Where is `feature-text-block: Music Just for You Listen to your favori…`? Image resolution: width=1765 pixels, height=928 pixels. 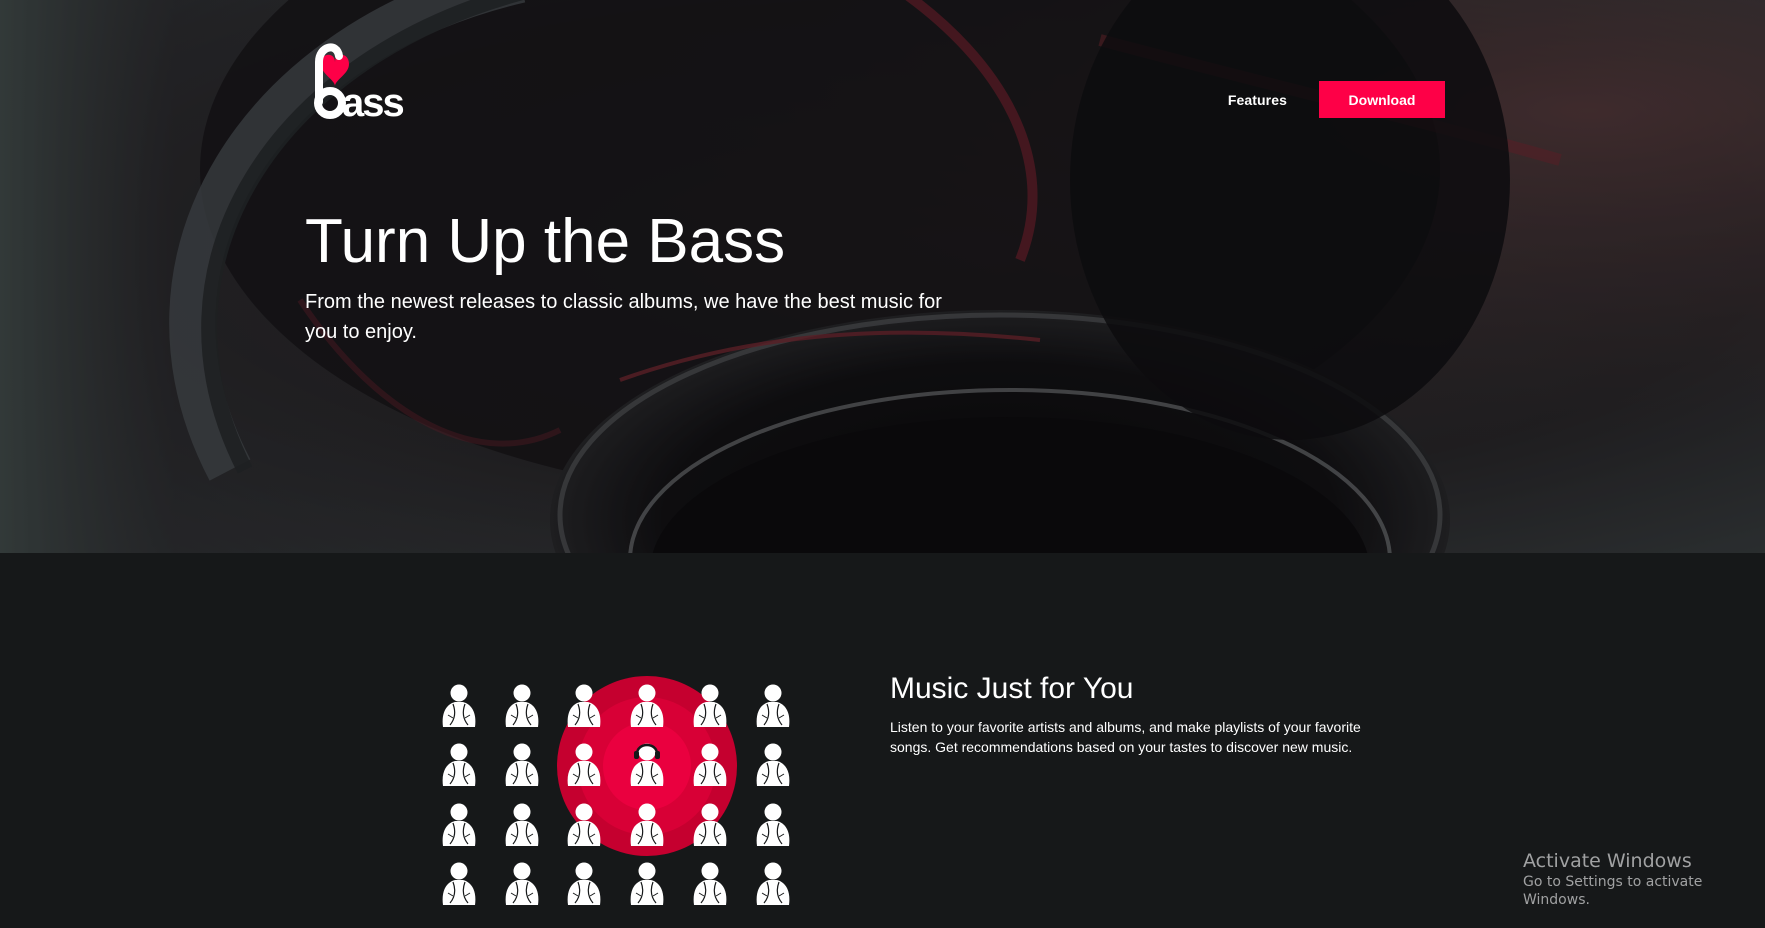 feature-text-block: Music Just for You Listen to your favori… is located at coordinates (1130, 714).